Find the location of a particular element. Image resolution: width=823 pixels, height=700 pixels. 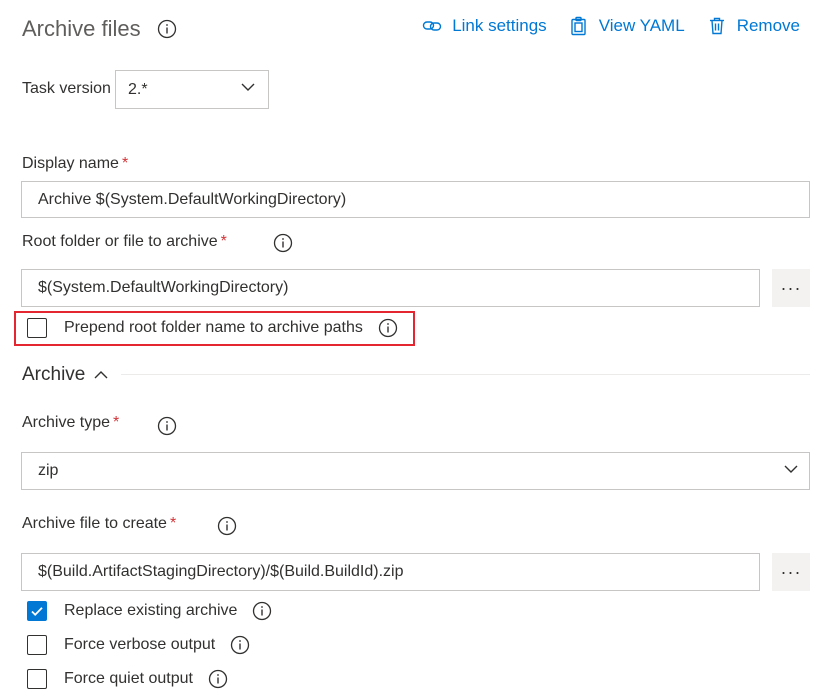

checkmark-icon is located at coordinates (37, 611).